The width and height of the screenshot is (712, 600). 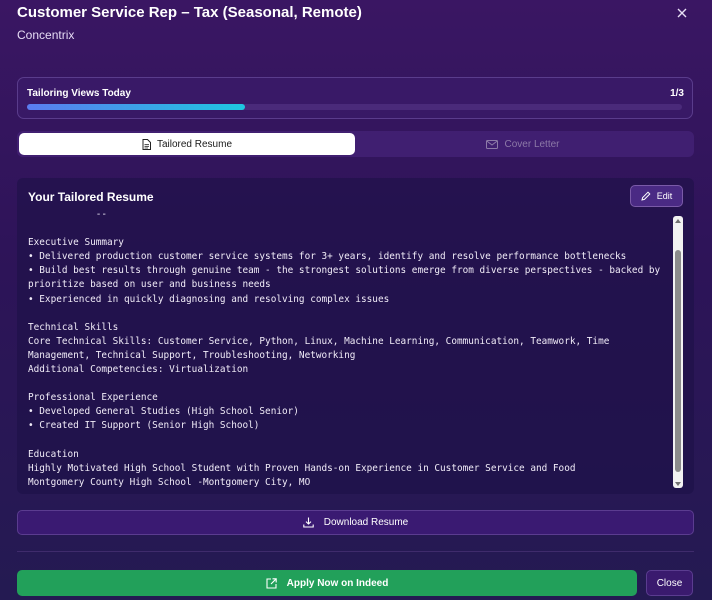 I want to click on apply-now-button: Apply Now on Indeed, so click(x=327, y=583).